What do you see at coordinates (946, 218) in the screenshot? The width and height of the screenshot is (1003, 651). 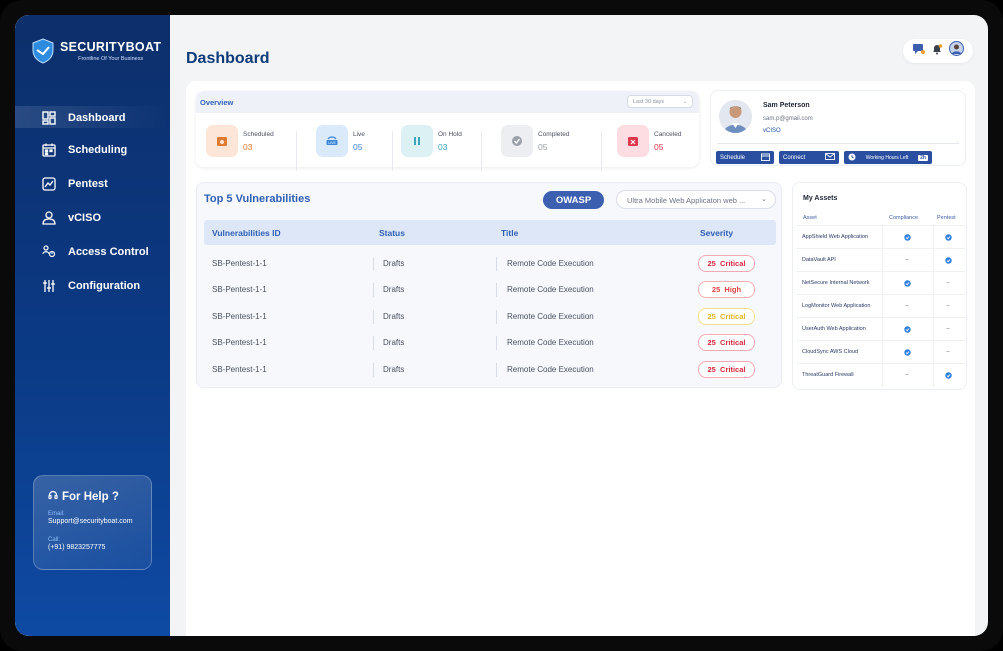 I see `column-header: Pentest` at bounding box center [946, 218].